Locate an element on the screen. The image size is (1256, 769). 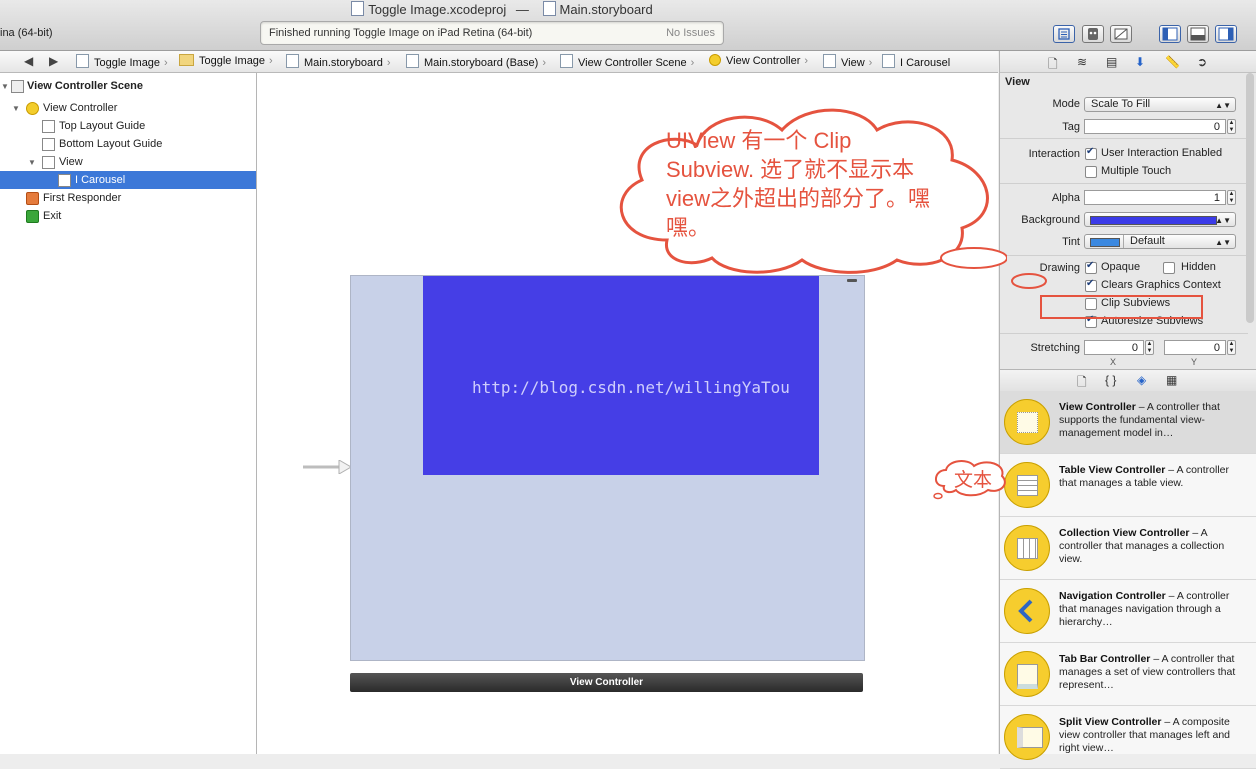
stretching-y-stepper: ▲ ▼ is located at coordinates (1231, 347).